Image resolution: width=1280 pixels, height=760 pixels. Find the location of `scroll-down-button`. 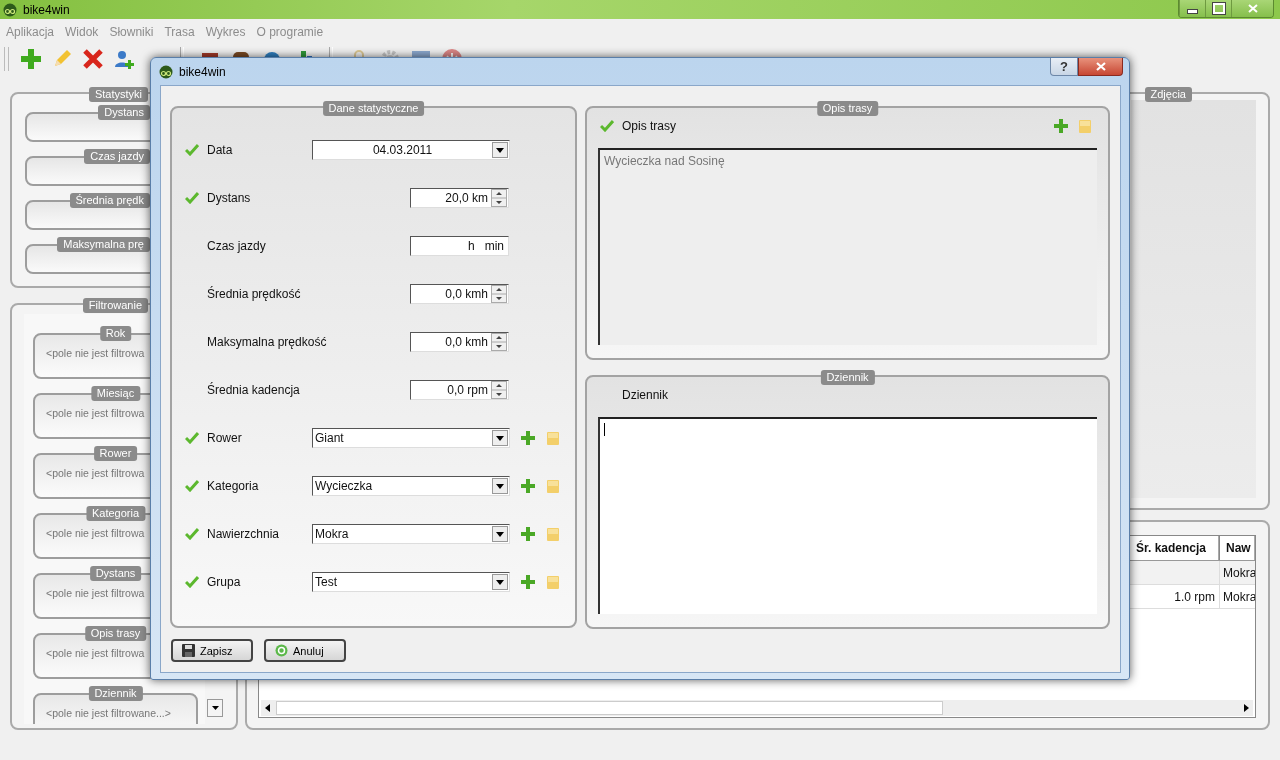

scroll-down-button is located at coordinates (215, 708).